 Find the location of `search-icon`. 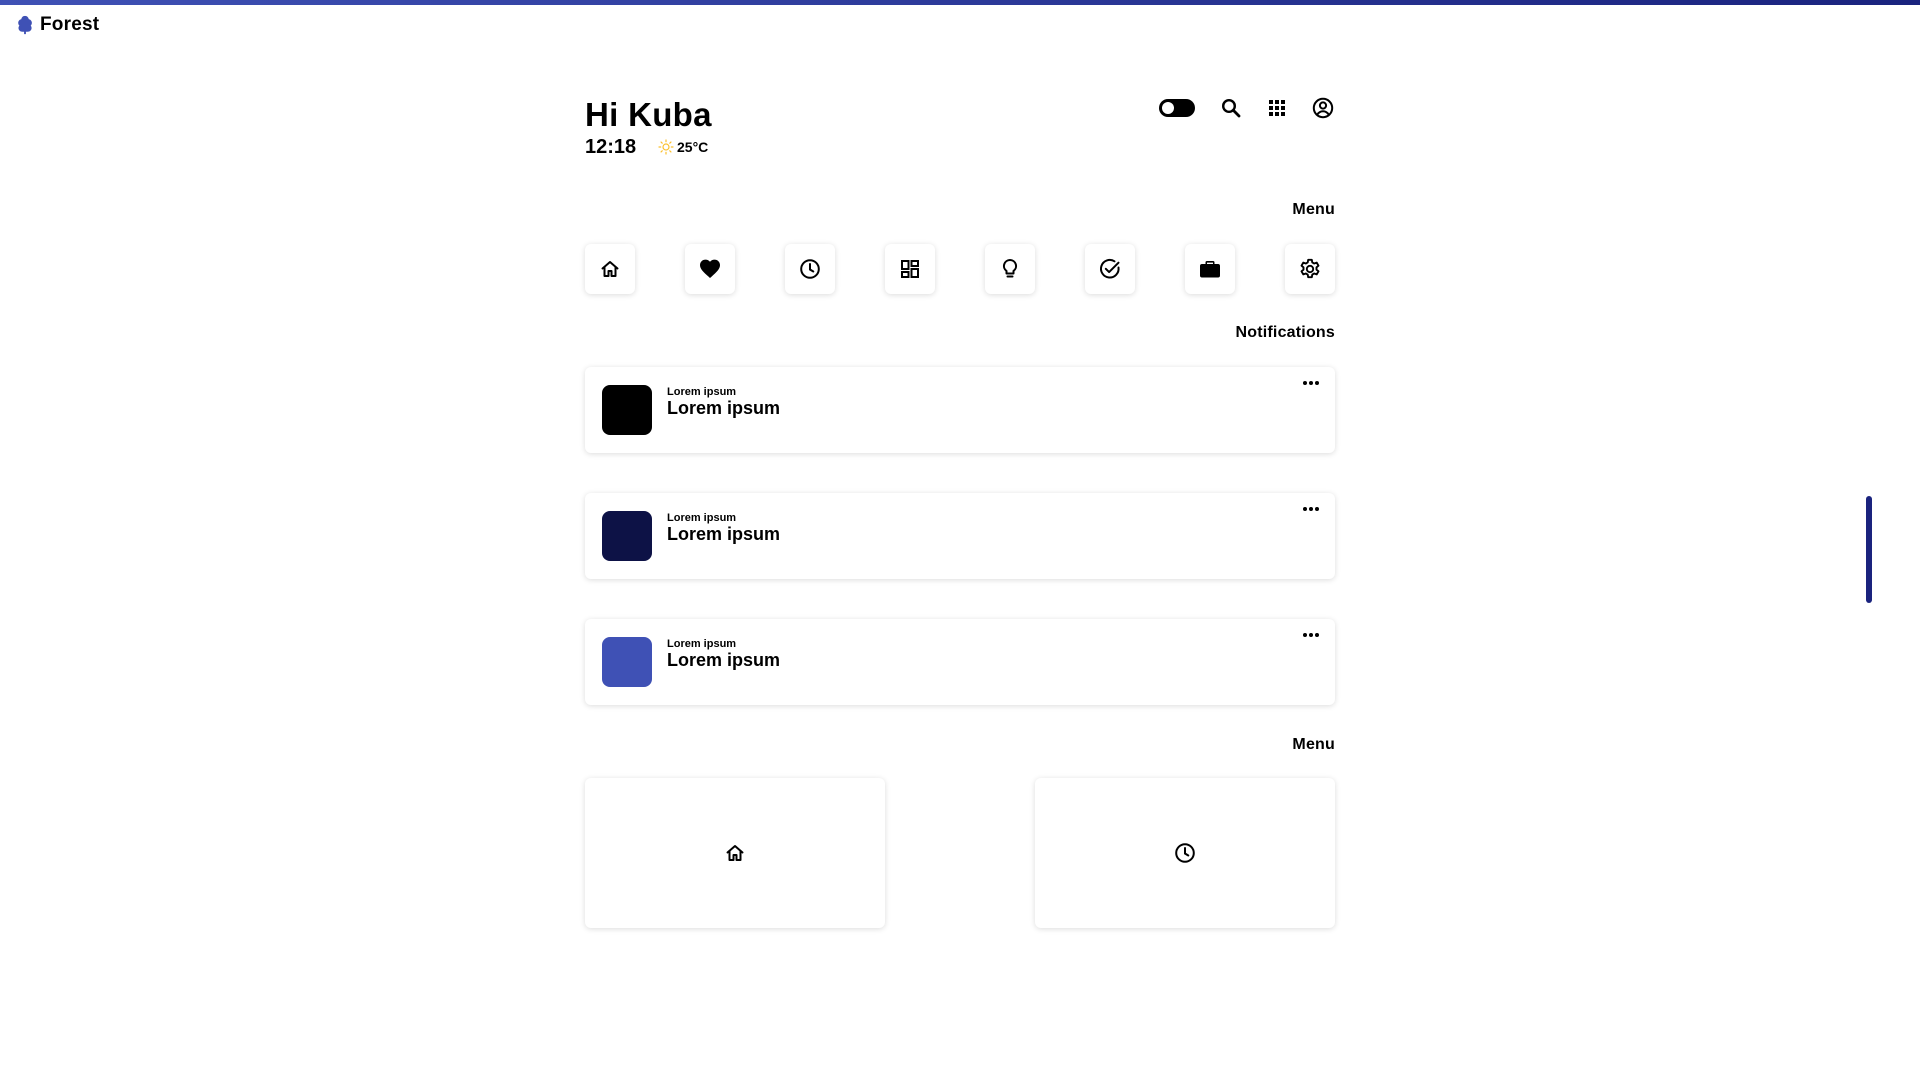

search-icon is located at coordinates (1231, 108).